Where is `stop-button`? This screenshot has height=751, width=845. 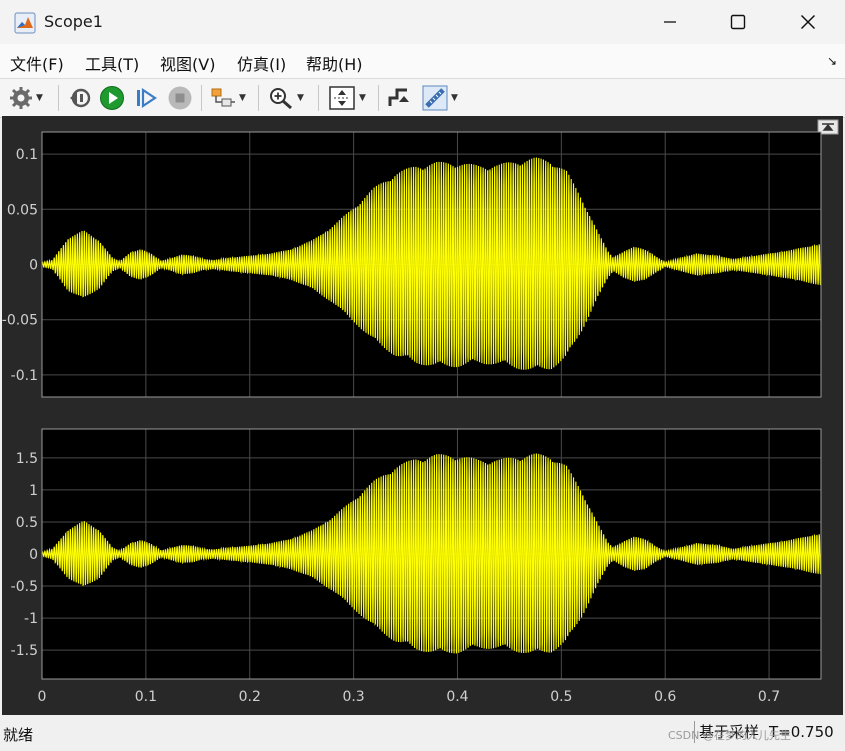 stop-button is located at coordinates (180, 98).